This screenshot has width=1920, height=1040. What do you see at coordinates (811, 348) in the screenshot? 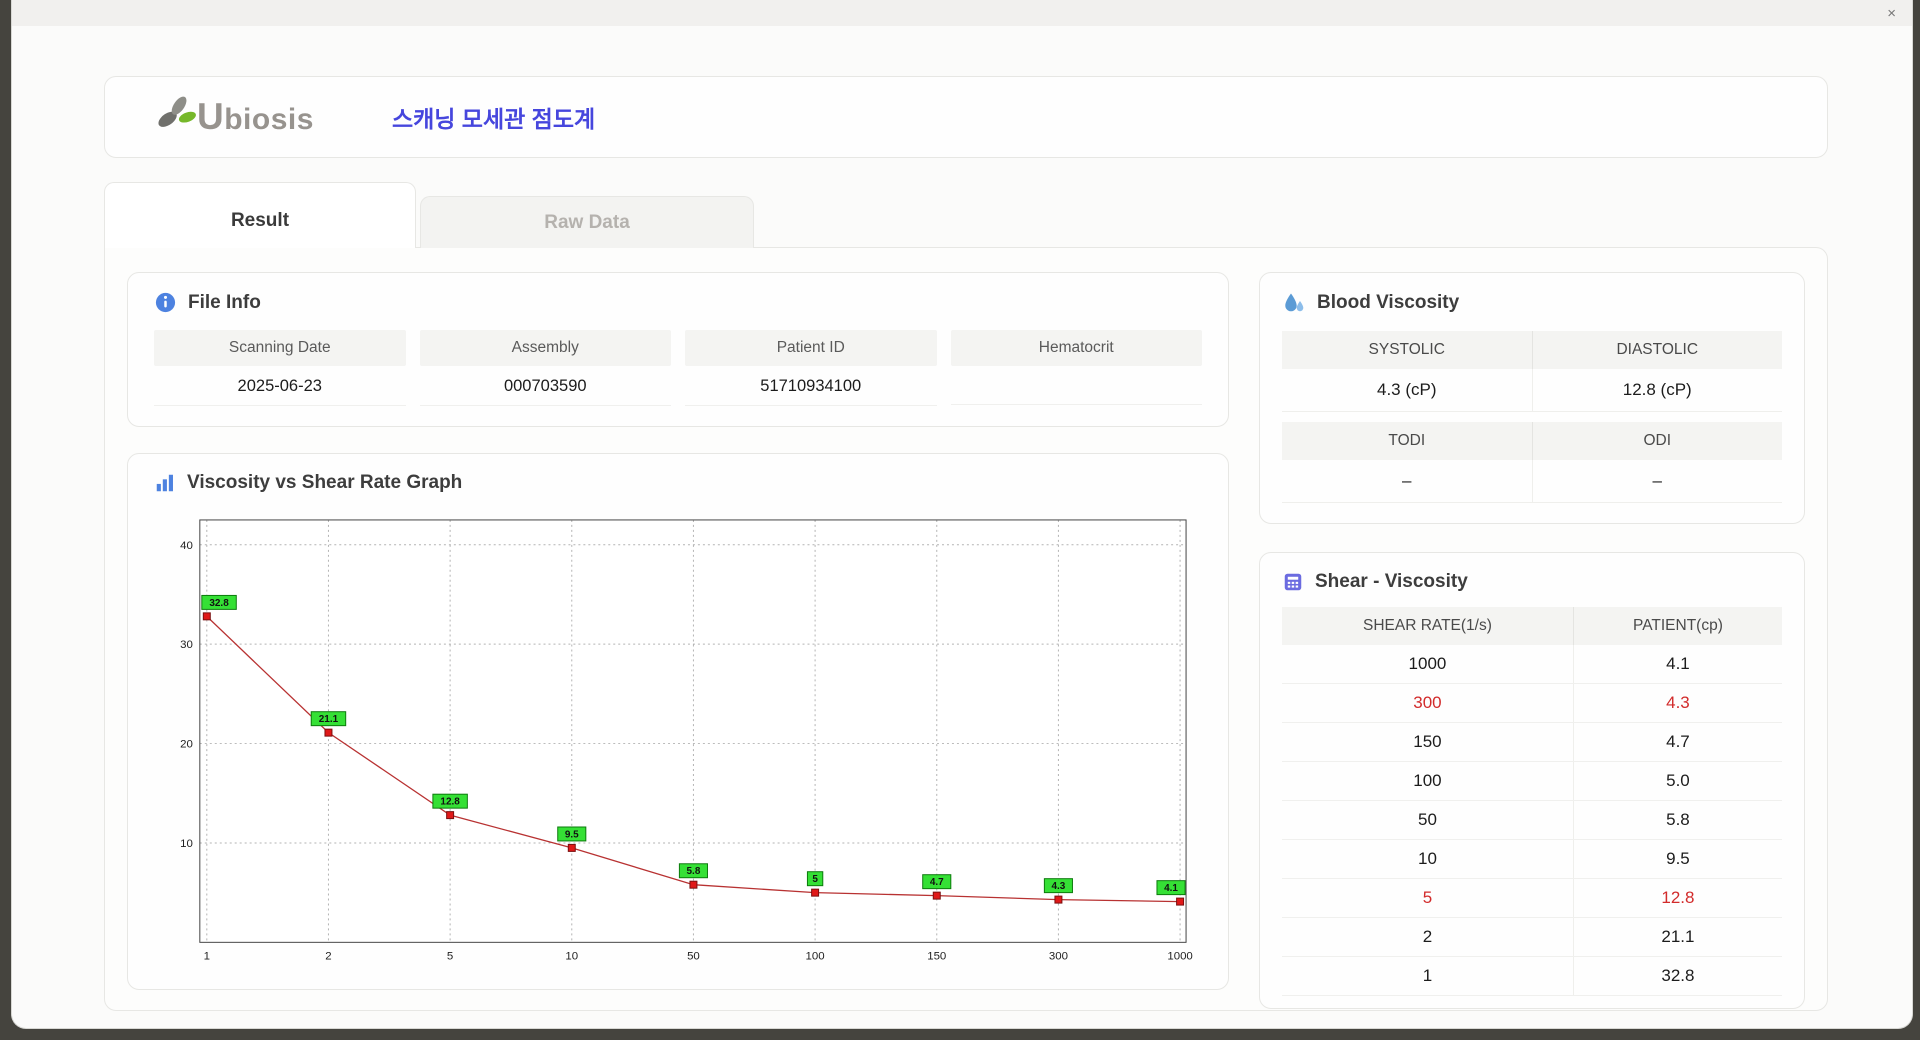
I see `field-label: Patient ID` at bounding box center [811, 348].